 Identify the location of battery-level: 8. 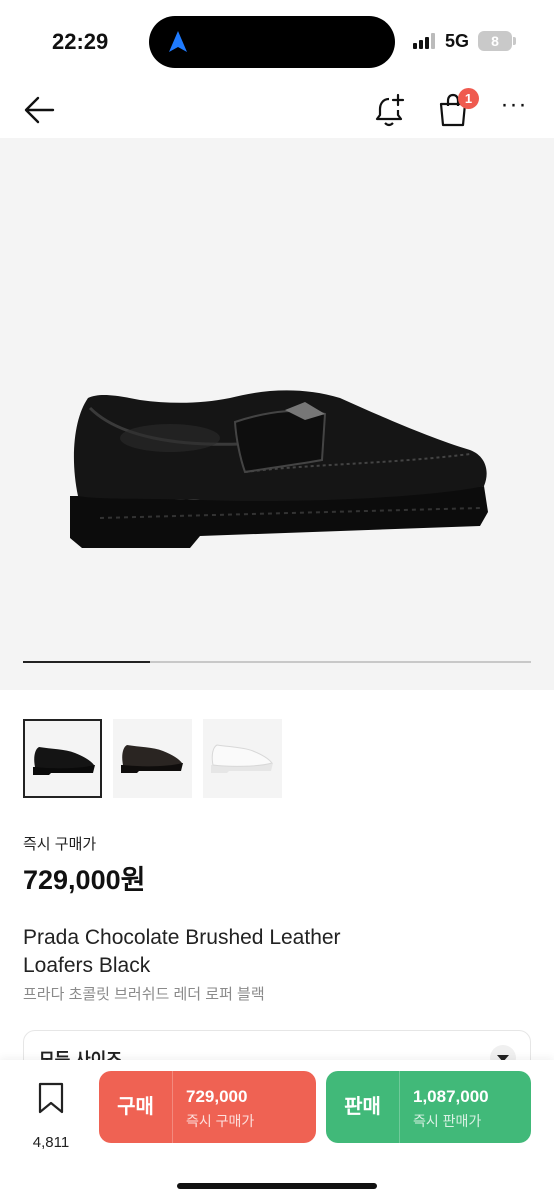
(495, 41).